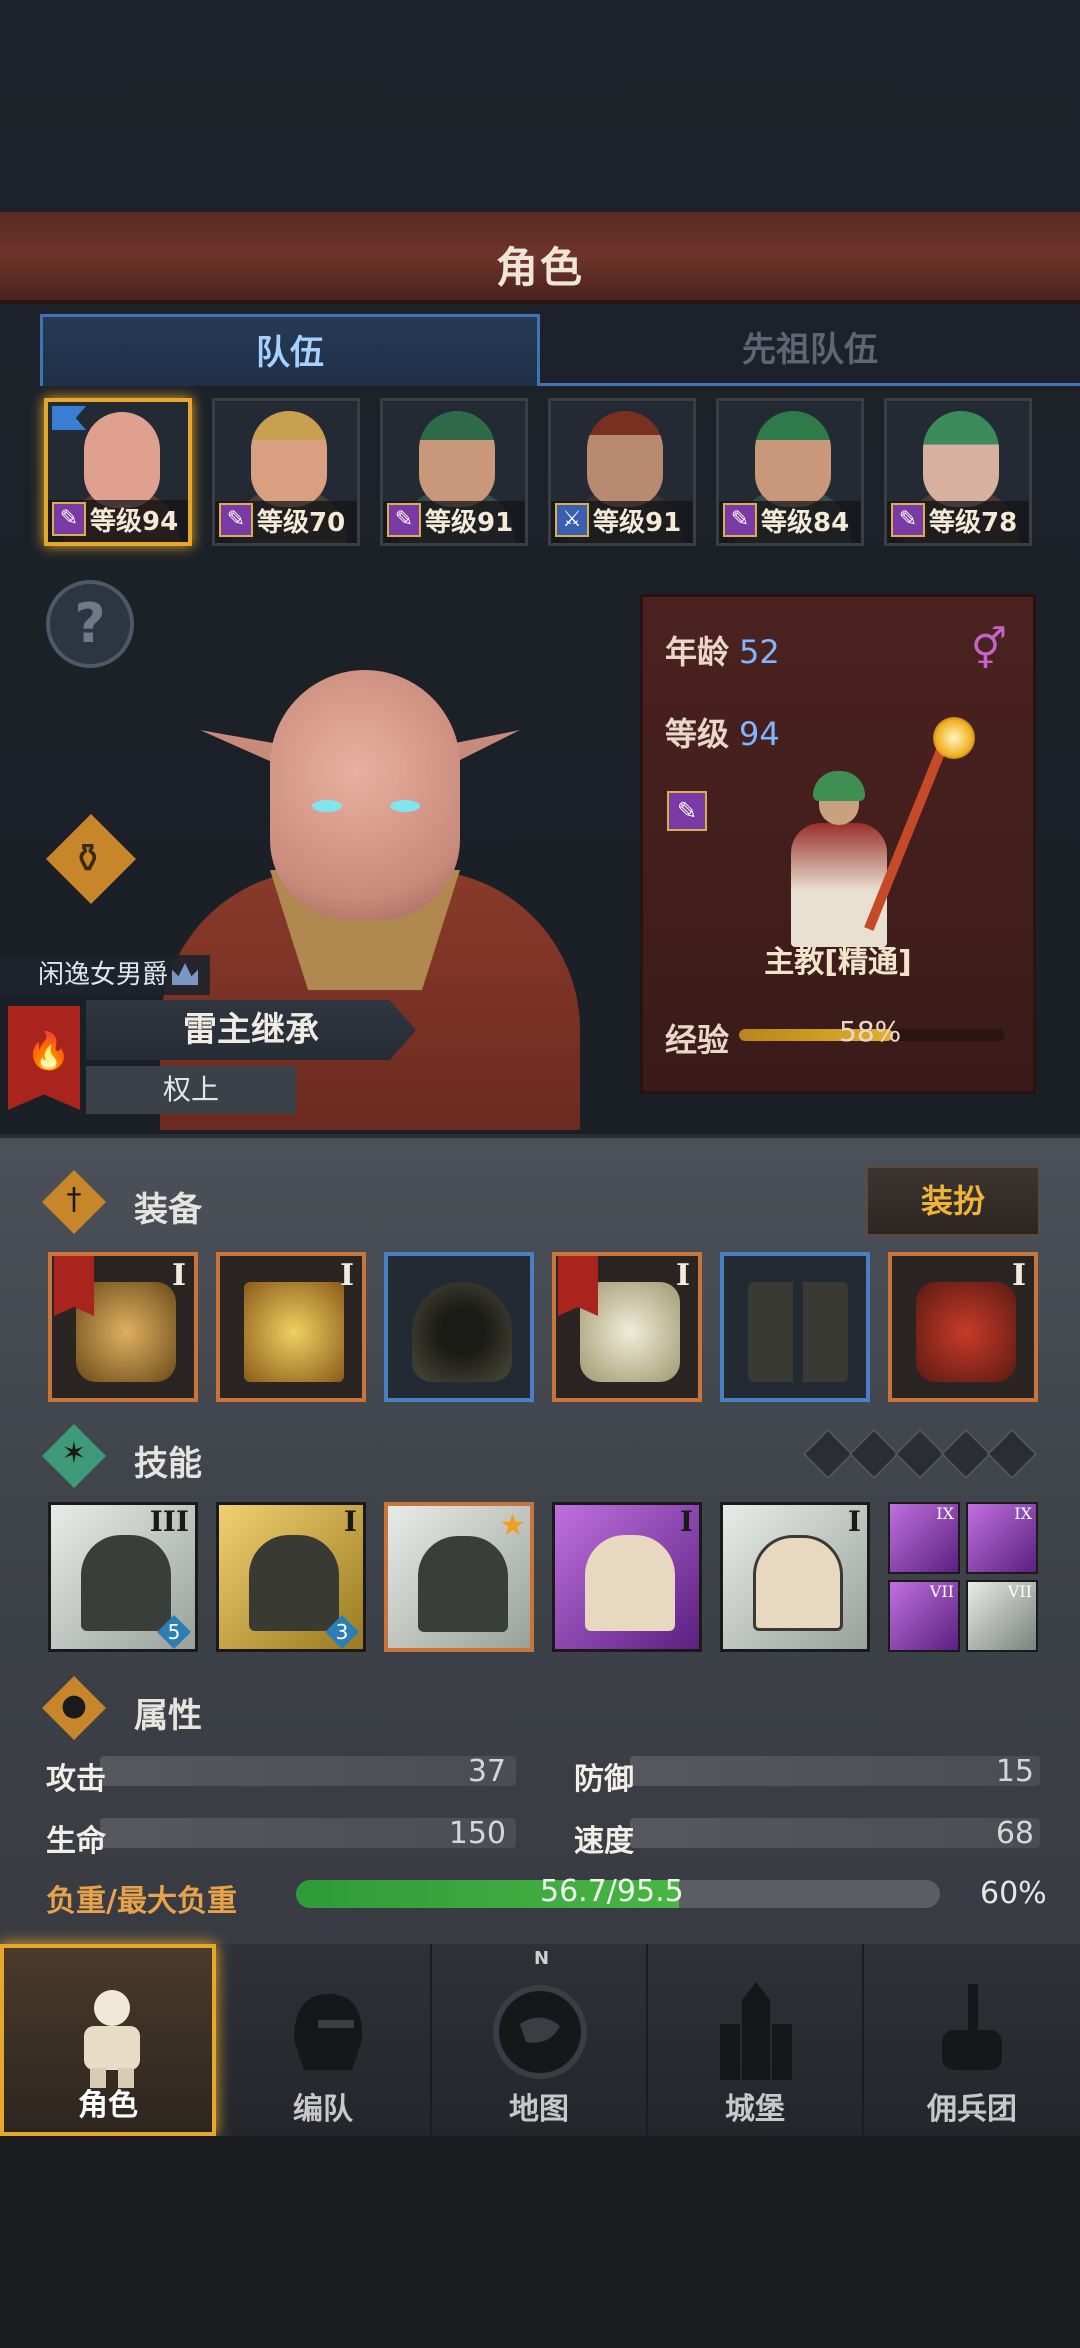 This screenshot has width=1080, height=2348. I want to click on skill-4: I, so click(627, 1577).